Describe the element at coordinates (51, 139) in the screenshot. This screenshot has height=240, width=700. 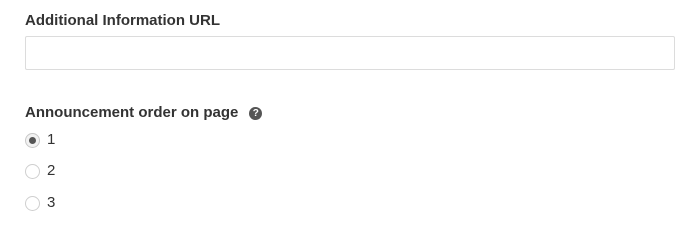
I see `order-option-label: 1` at that location.